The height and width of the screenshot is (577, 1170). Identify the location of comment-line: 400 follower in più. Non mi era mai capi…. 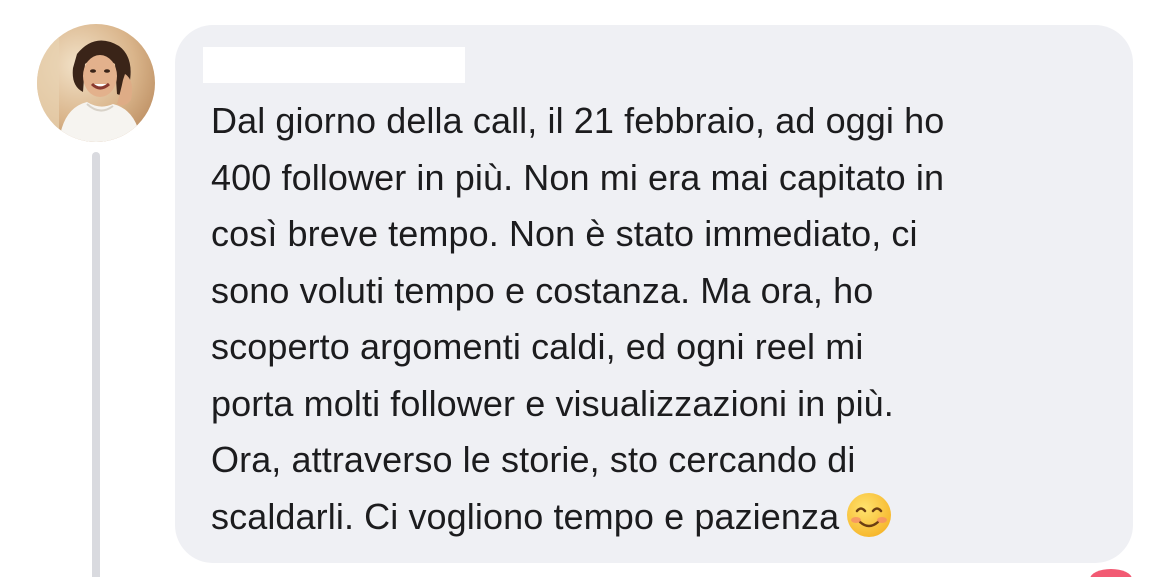
(578, 177).